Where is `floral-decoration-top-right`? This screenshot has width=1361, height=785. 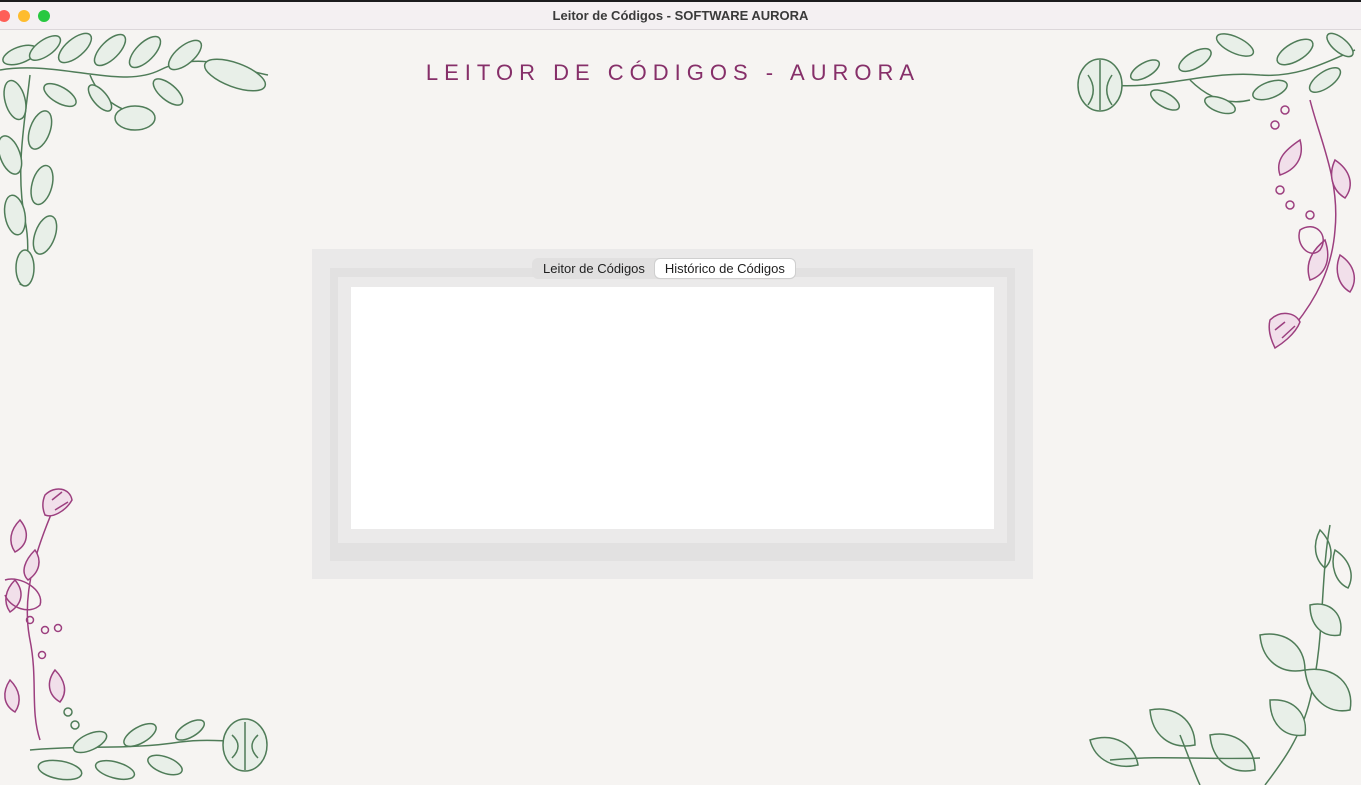 floral-decoration-top-right is located at coordinates (1216, 191).